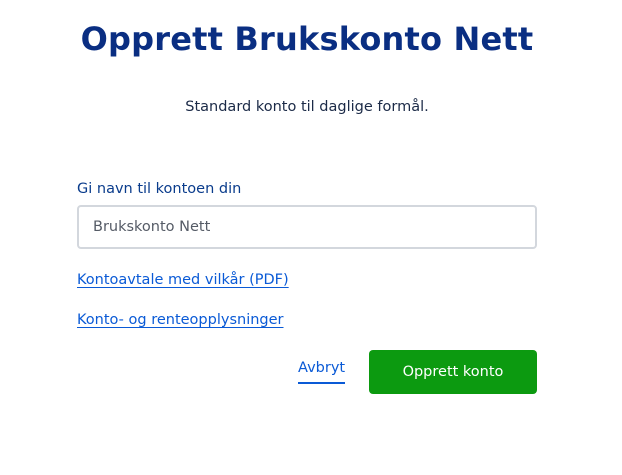 The height and width of the screenshot is (475, 622). Describe the element at coordinates (453, 372) in the screenshot. I see `create-account-button: Opprett konto` at that location.